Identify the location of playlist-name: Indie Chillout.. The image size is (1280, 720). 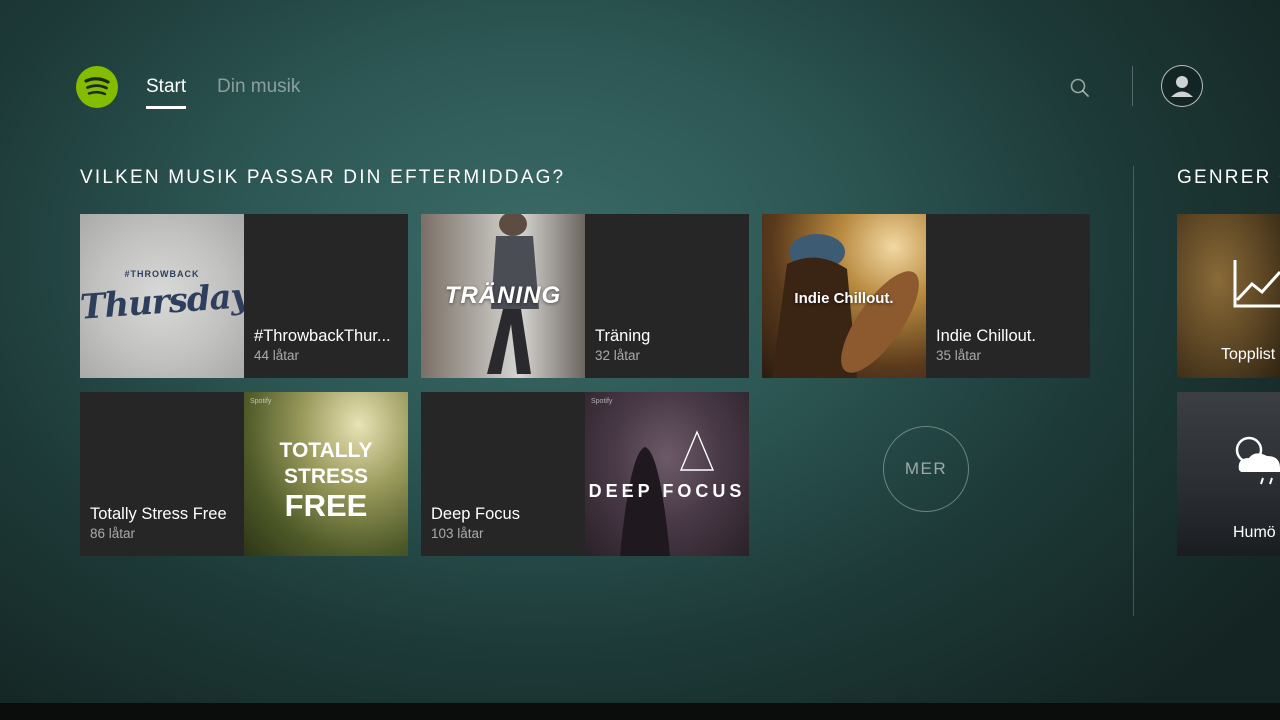
(986, 336).